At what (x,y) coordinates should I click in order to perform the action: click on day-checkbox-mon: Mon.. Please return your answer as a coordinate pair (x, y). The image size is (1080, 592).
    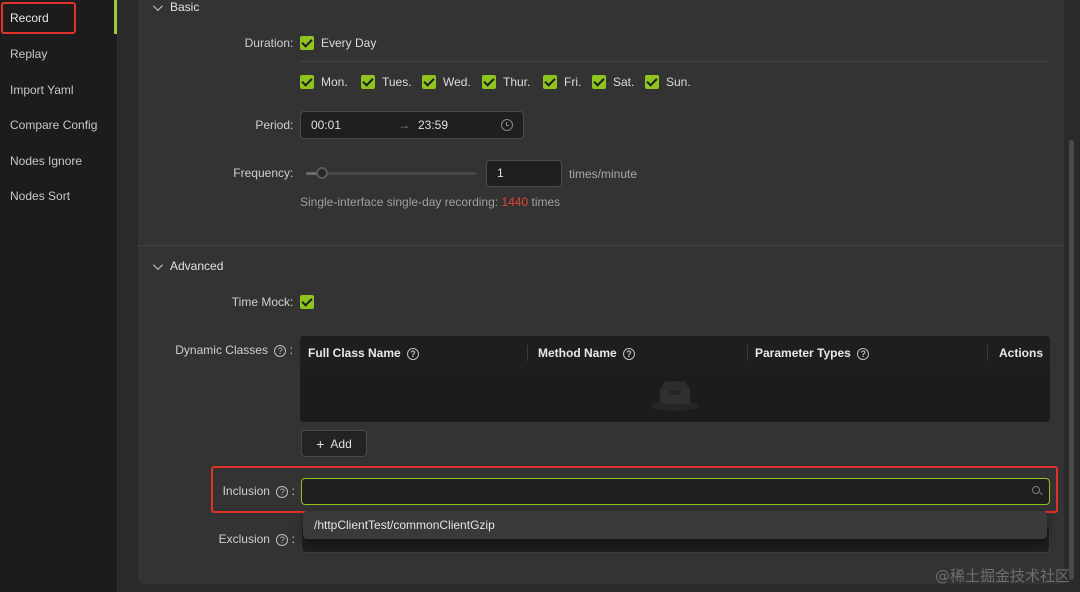
    Looking at the image, I should click on (324, 82).